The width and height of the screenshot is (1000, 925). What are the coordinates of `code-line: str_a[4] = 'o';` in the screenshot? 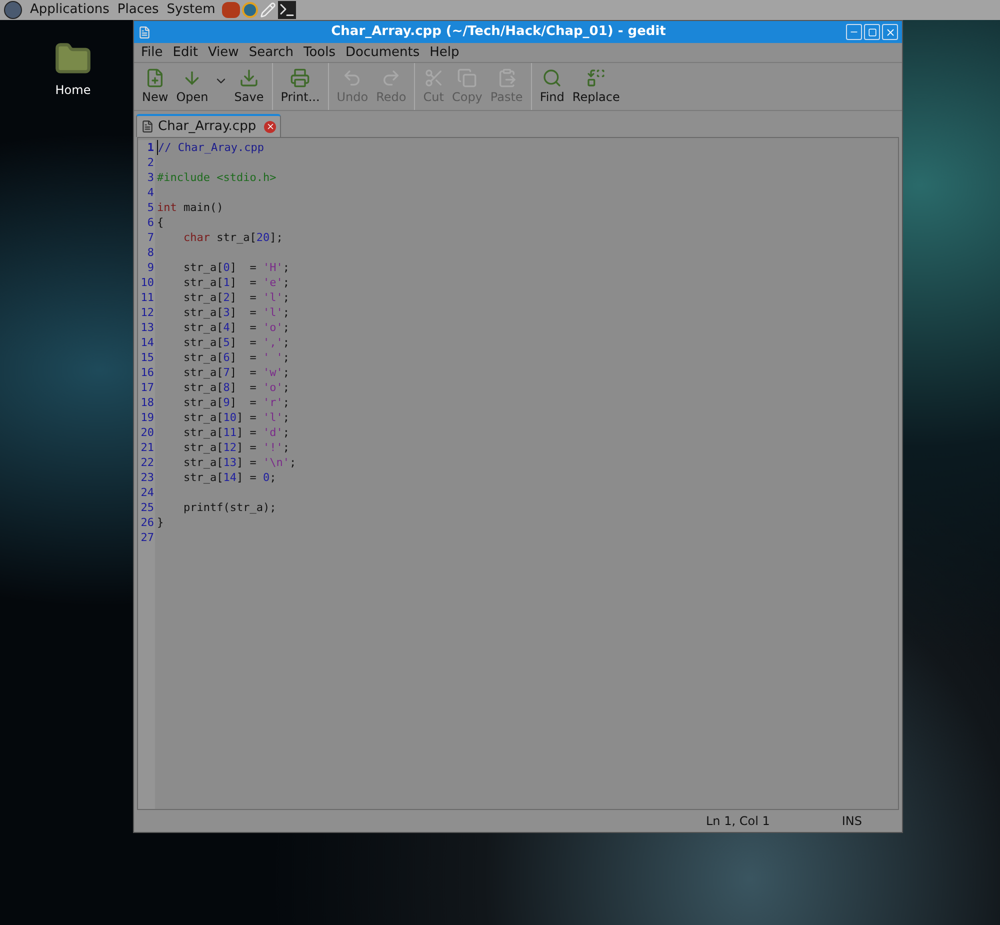 It's located at (236, 327).